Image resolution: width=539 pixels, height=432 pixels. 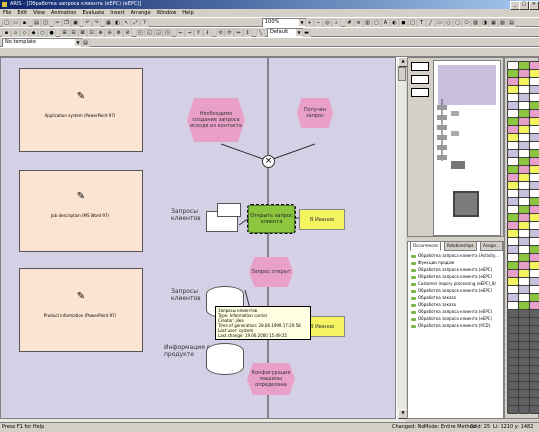 What do you see at coordinates (534, 409) in the screenshot?
I see `palette-symbol-icon` at bounding box center [534, 409].